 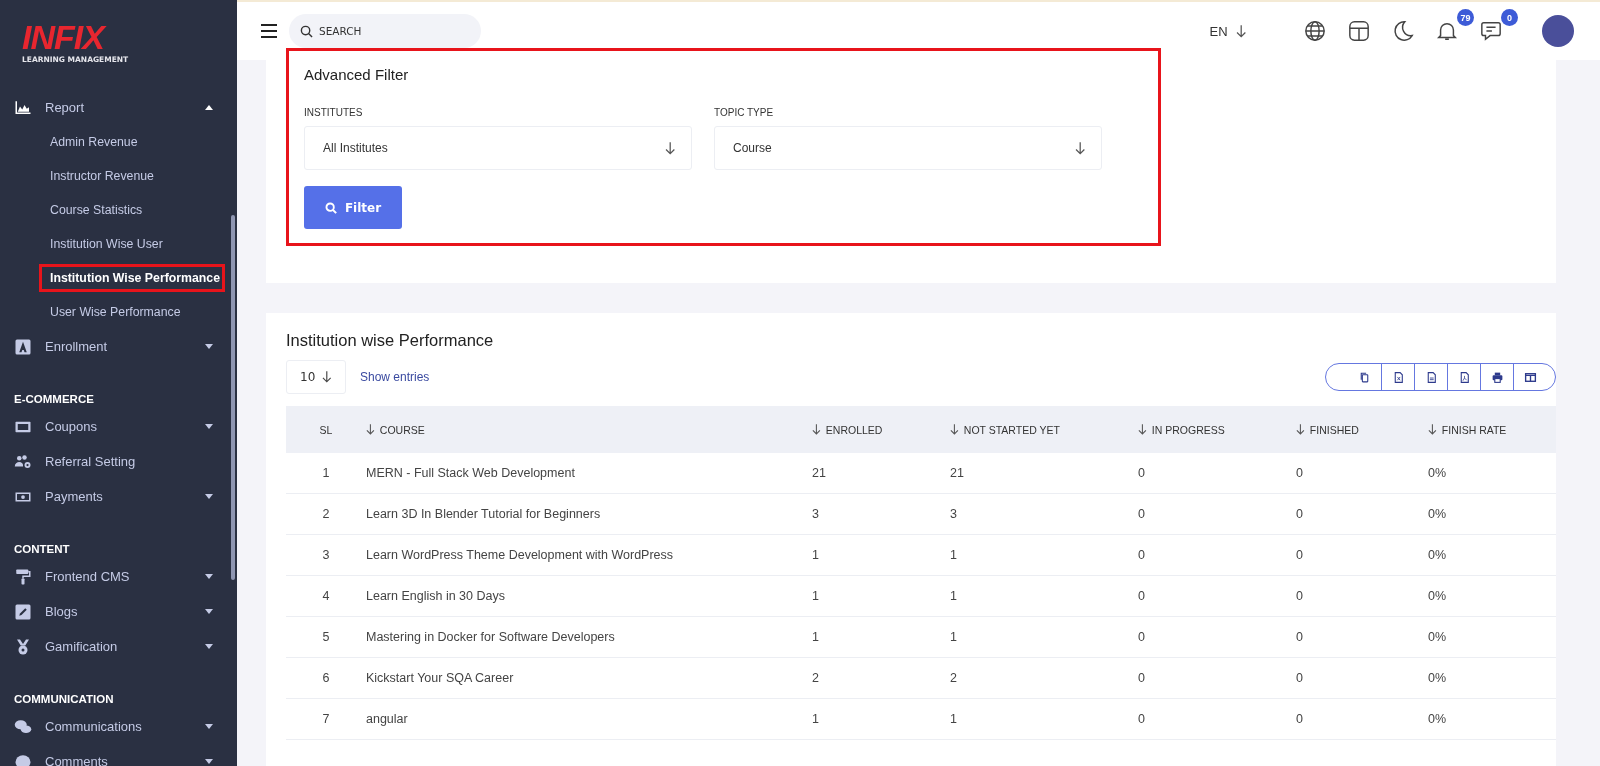 I want to click on search-icon, so click(x=306, y=31).